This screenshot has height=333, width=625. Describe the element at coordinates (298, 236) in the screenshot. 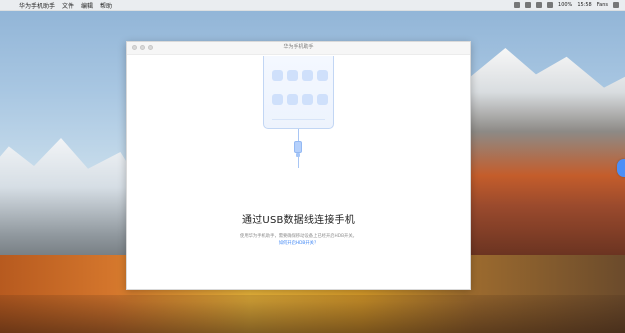

I see `connection-description: 使用华为手机助手，需要确保移动设备上已经开启HDB开关。` at that location.